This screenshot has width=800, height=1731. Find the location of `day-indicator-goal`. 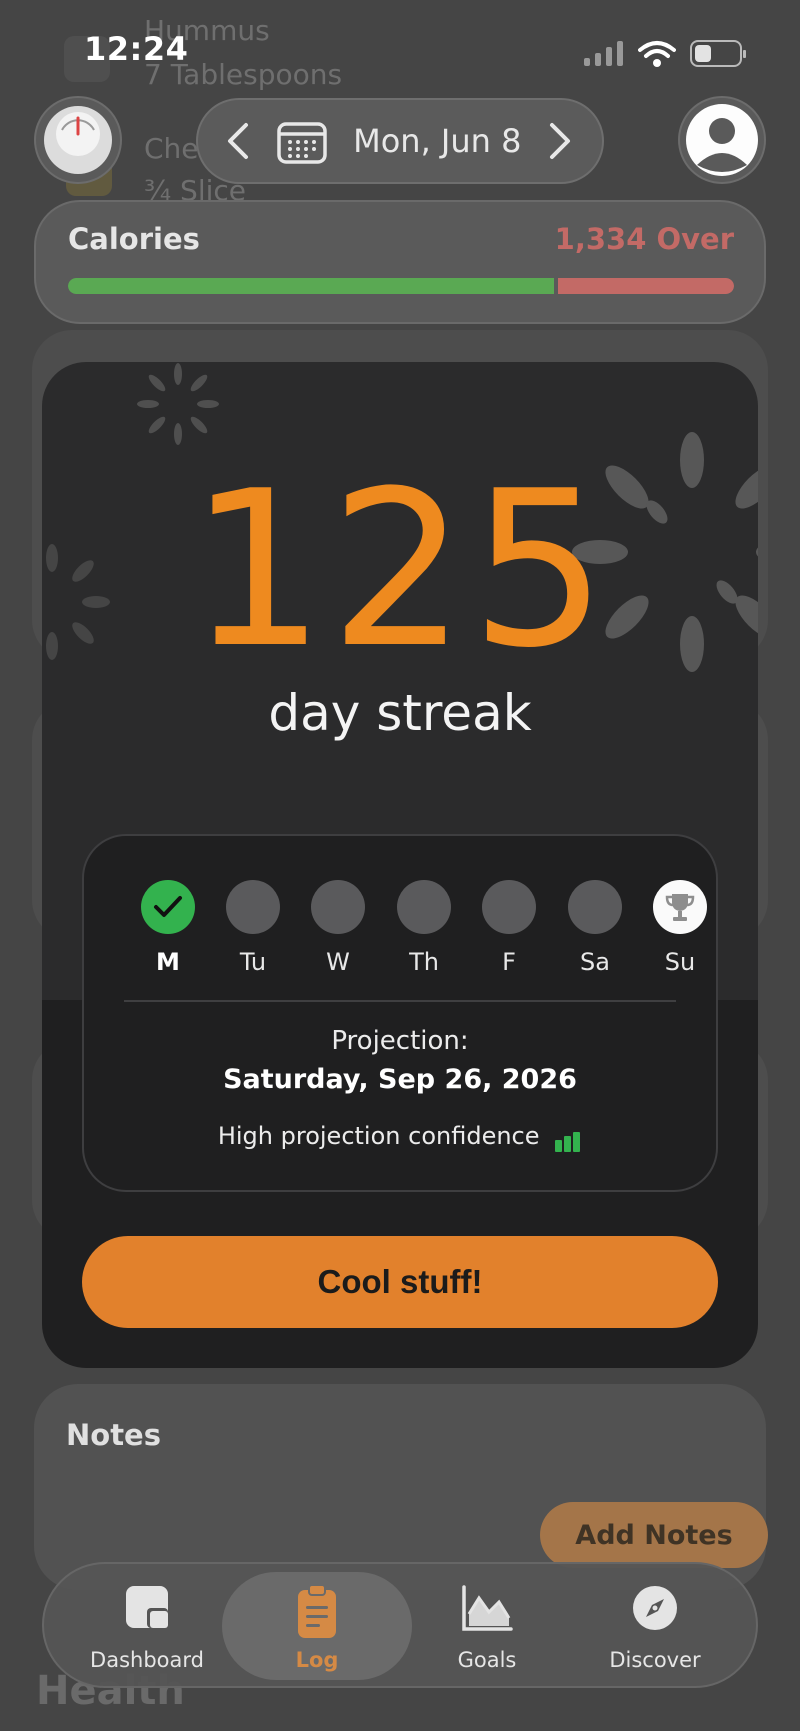

day-indicator-goal is located at coordinates (680, 907).